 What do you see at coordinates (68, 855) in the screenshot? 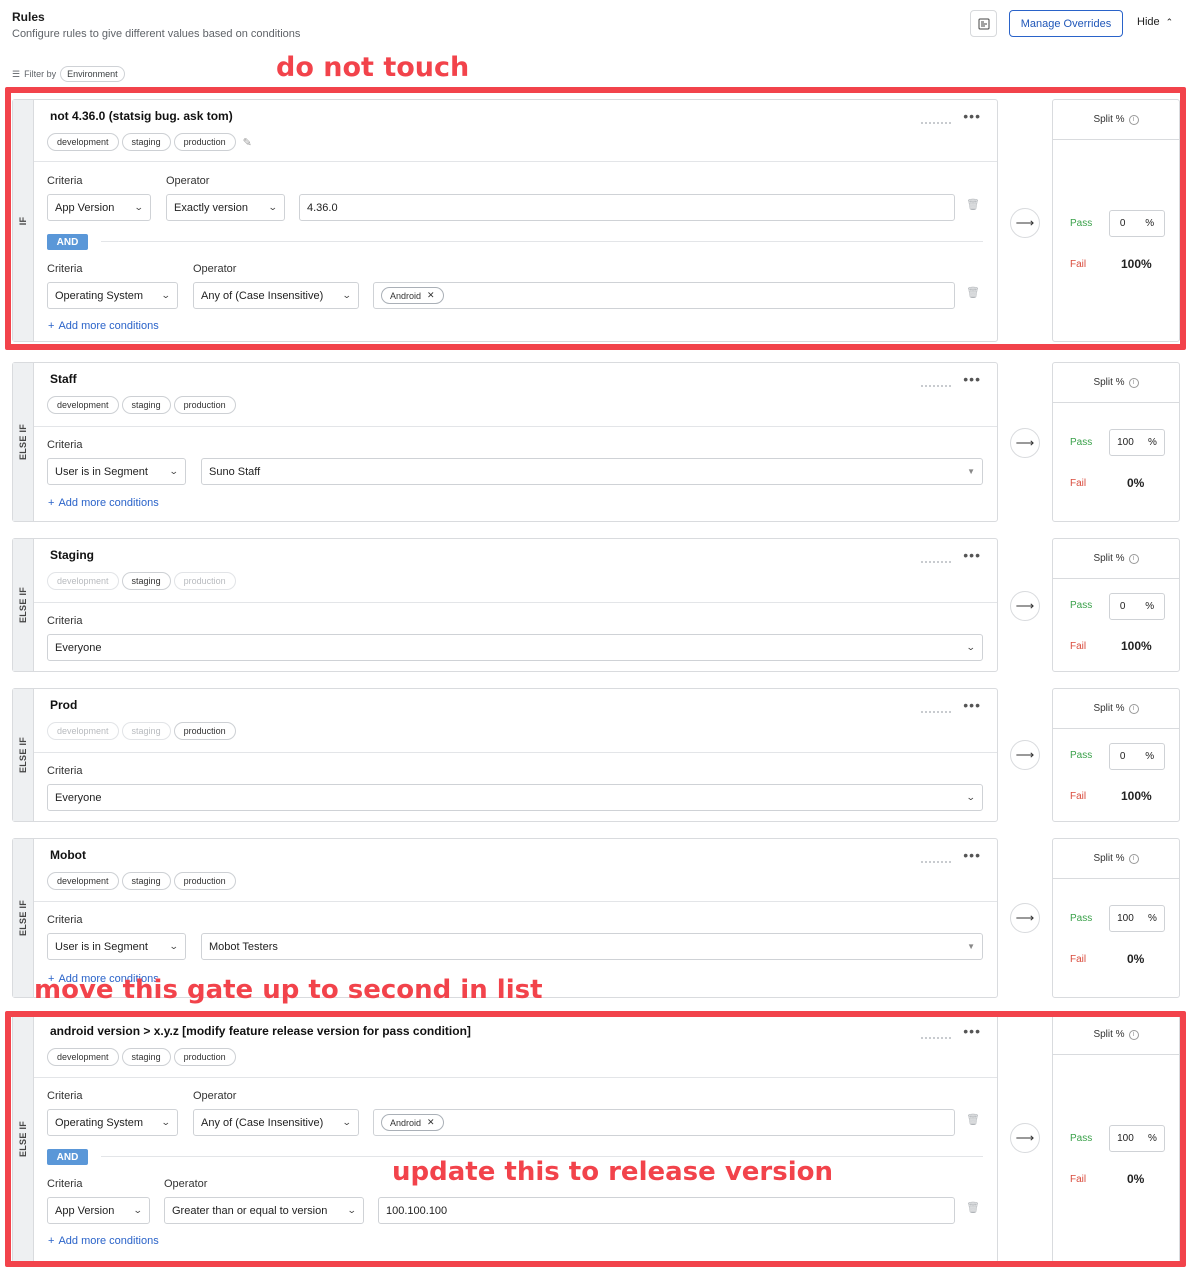
I see `rule-name: Mobot` at bounding box center [68, 855].